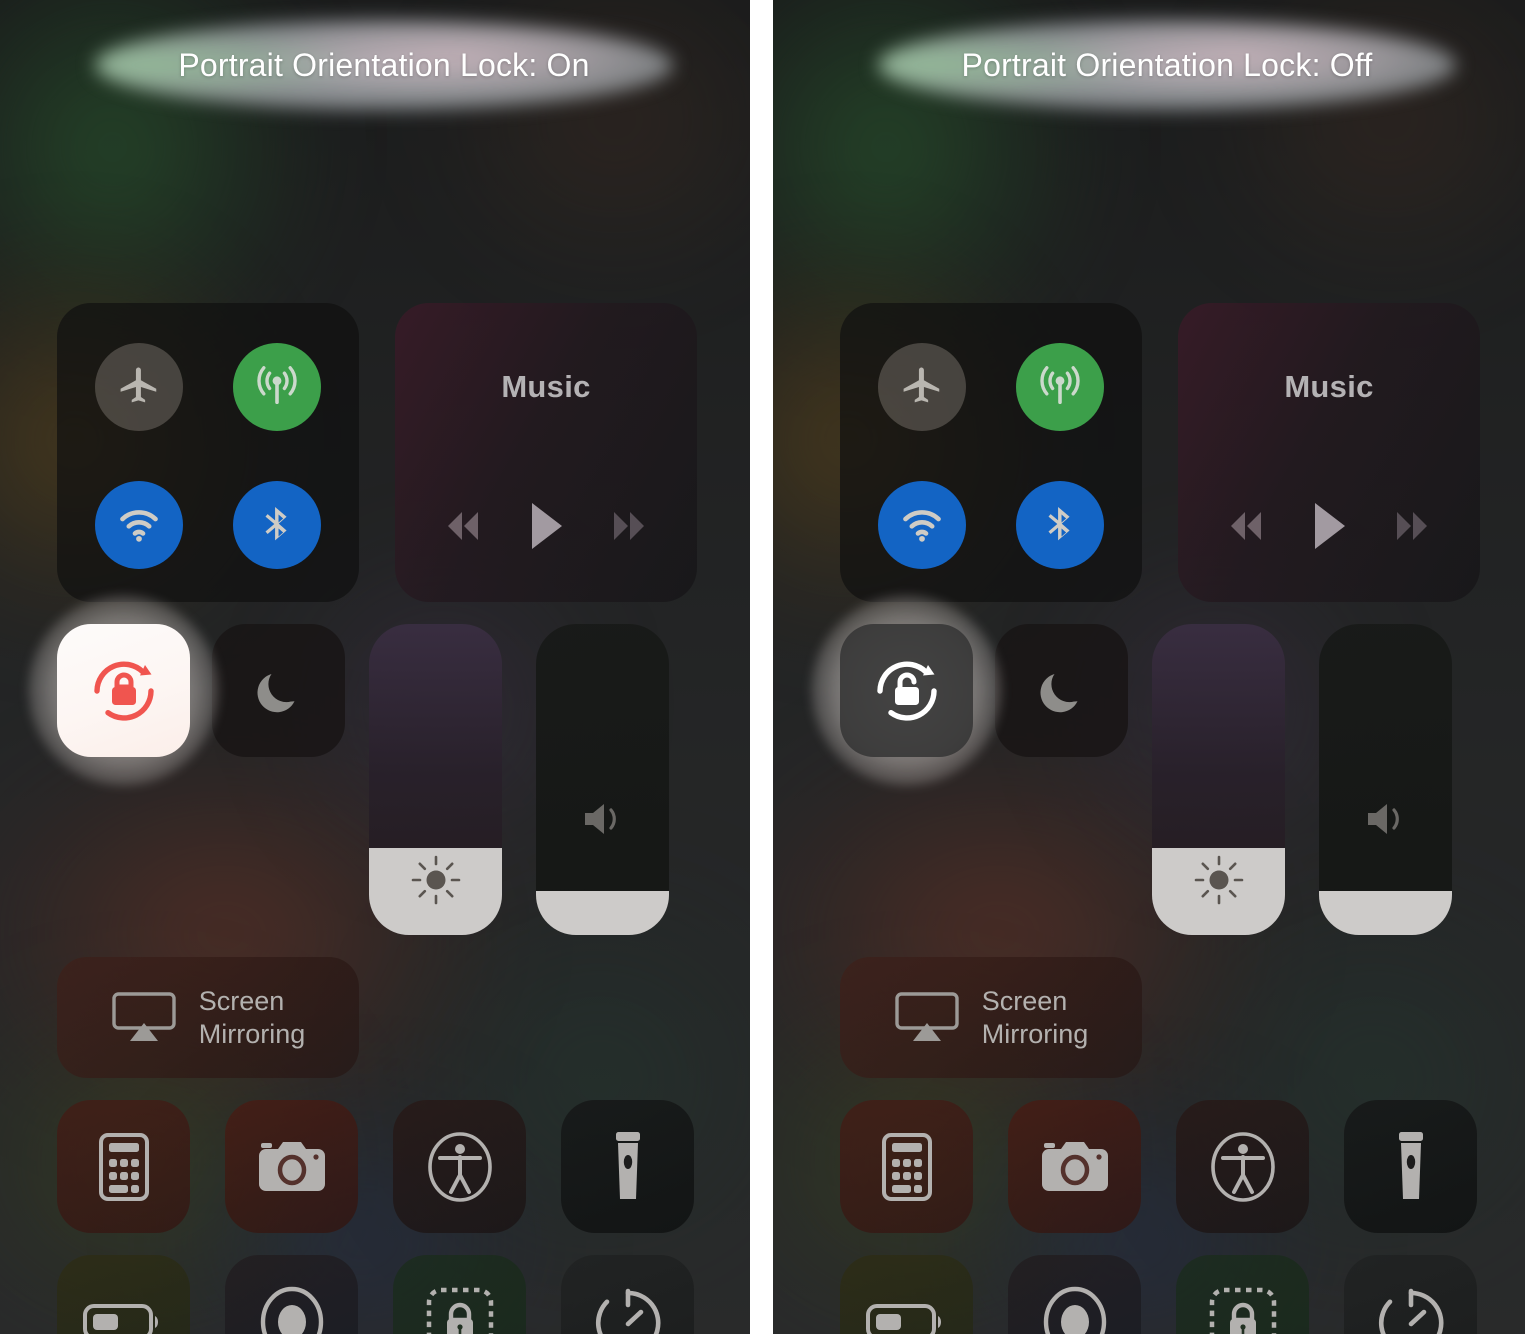  What do you see at coordinates (1167, 64) in the screenshot?
I see `hud-status-text: Portrait Orientation Lock: Off` at bounding box center [1167, 64].